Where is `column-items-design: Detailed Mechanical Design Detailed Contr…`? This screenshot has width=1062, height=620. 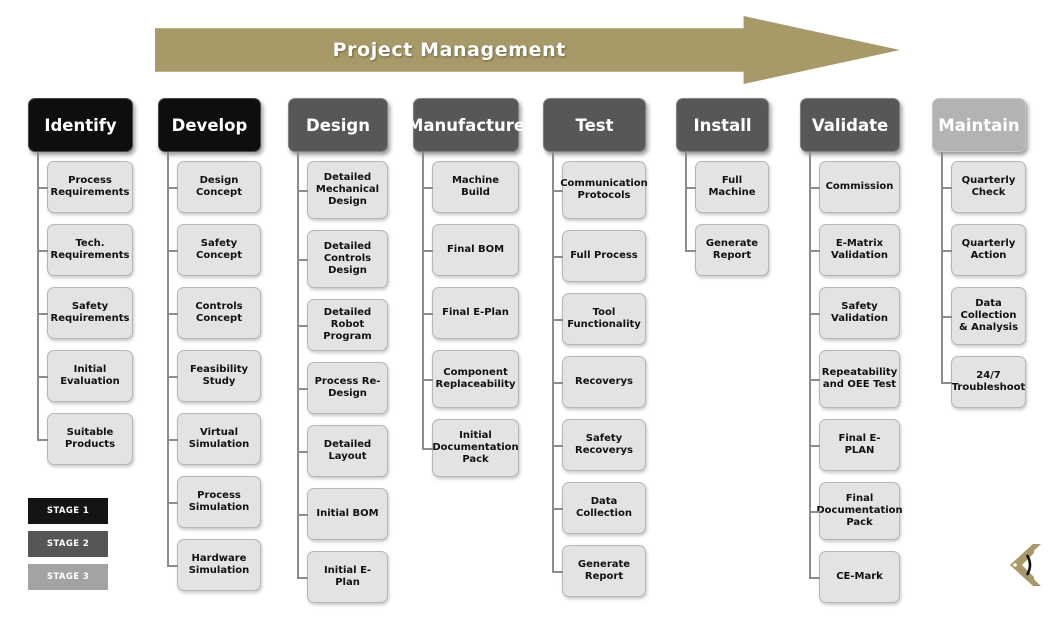 column-items-design: Detailed Mechanical Design Detailed Contr… is located at coordinates (338, 377).